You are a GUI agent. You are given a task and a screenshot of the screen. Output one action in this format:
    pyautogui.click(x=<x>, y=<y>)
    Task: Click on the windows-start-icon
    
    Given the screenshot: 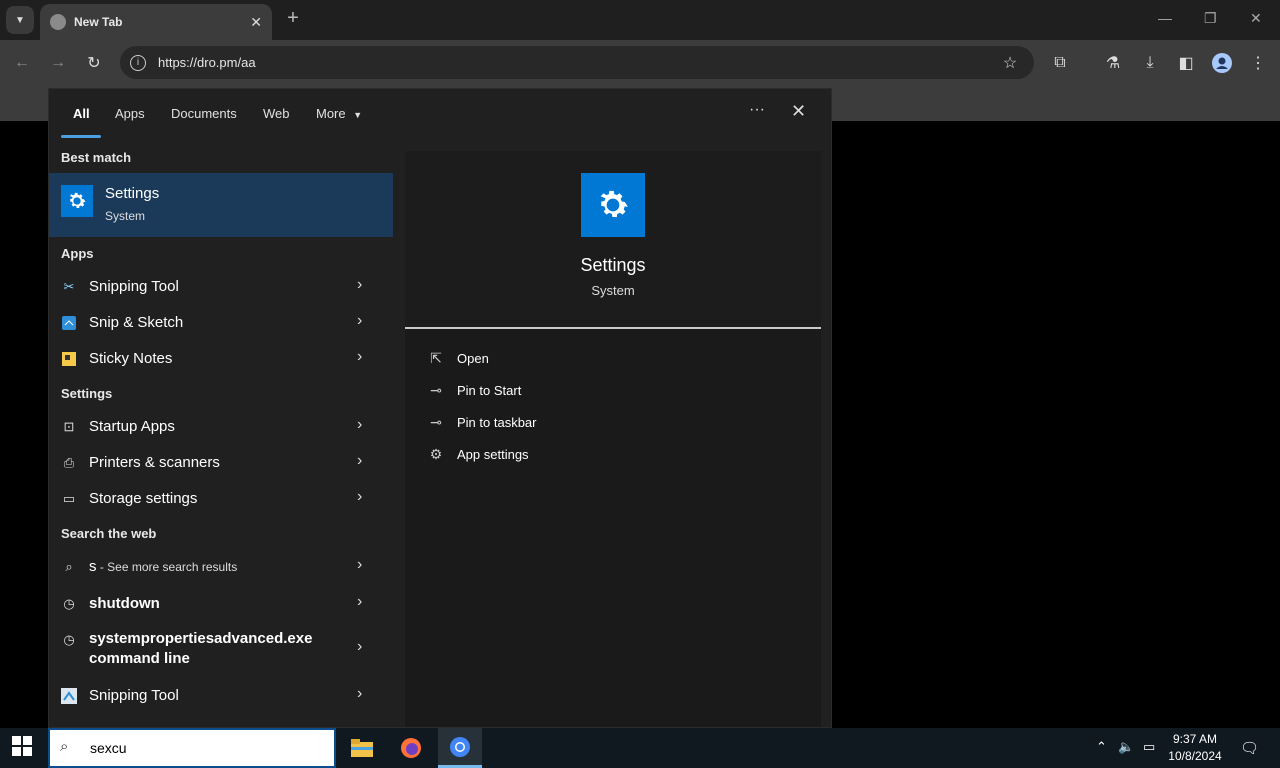 What is the action you would take?
    pyautogui.click(x=24, y=748)
    